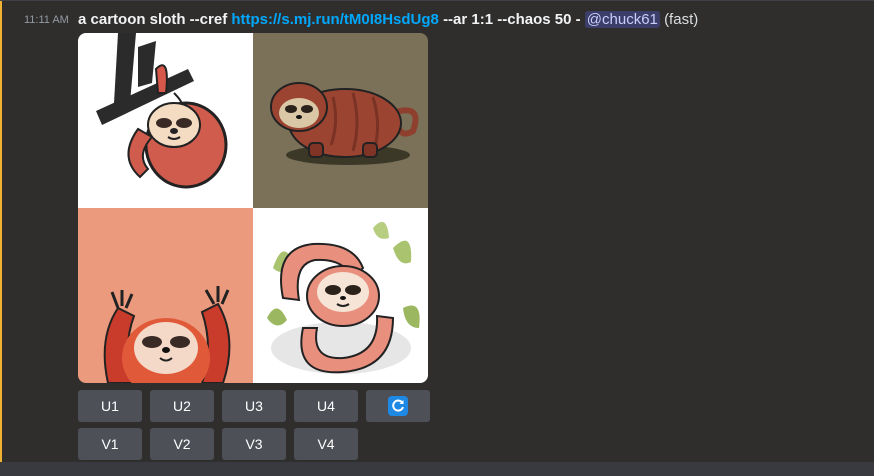 This screenshot has height=476, width=874. What do you see at coordinates (622, 19) in the screenshot?
I see `user-mention: @chuck61` at bounding box center [622, 19].